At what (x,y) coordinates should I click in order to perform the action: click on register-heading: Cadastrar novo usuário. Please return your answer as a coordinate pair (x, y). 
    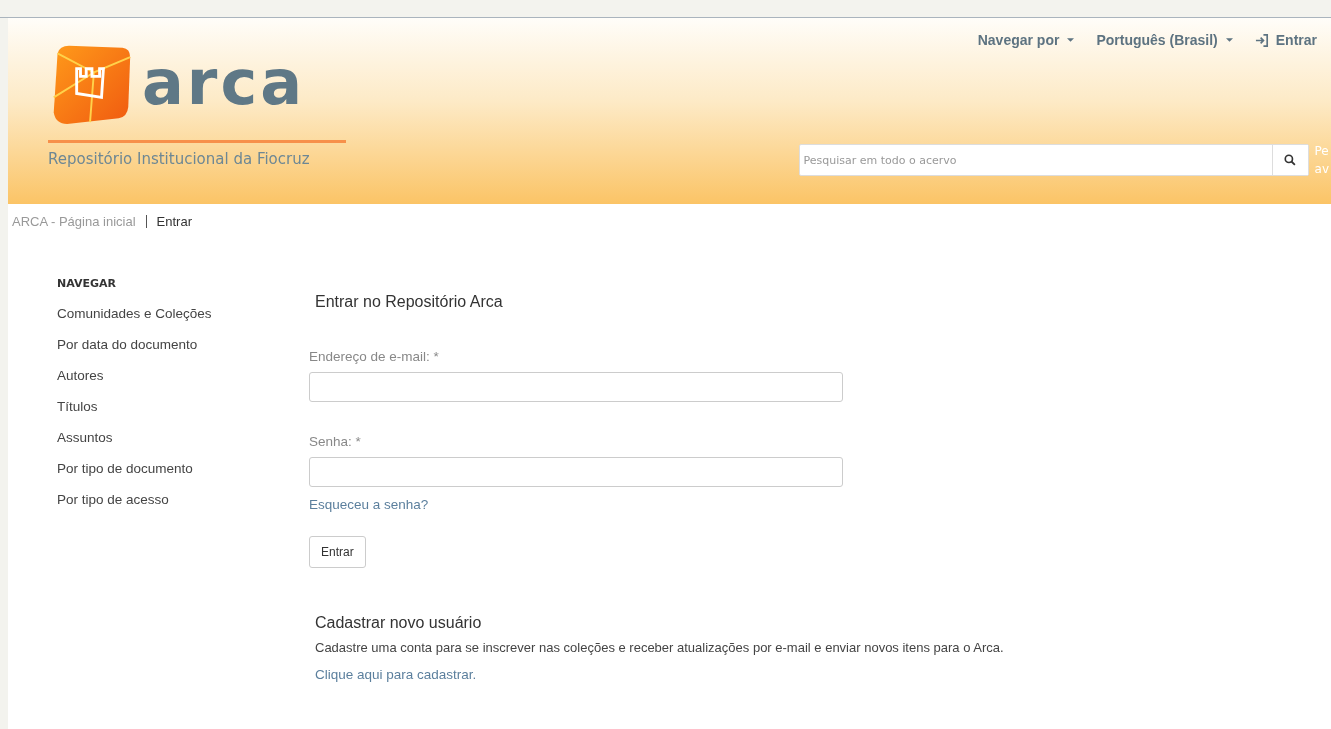
    Looking at the image, I should click on (398, 623).